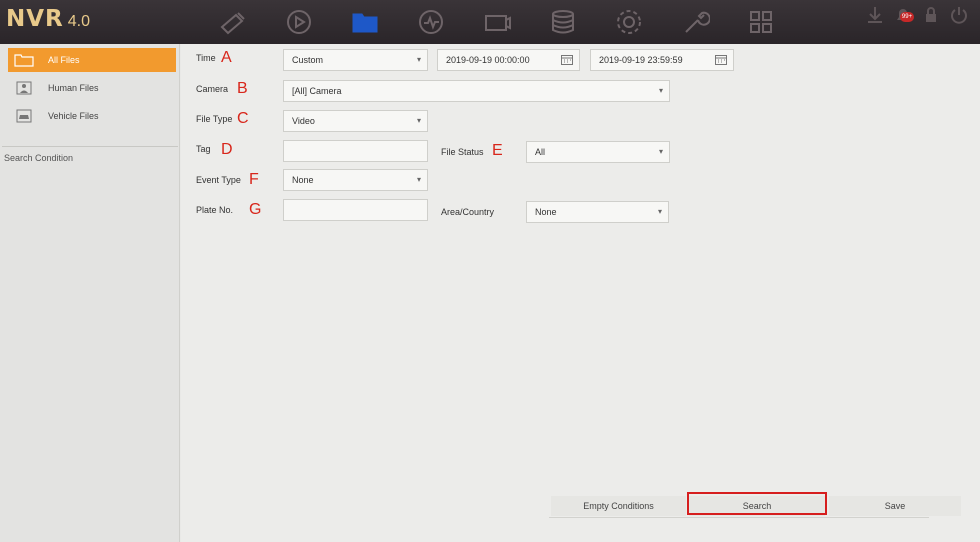 The image size is (980, 542). I want to click on file-status-label: File Status, so click(462, 152).